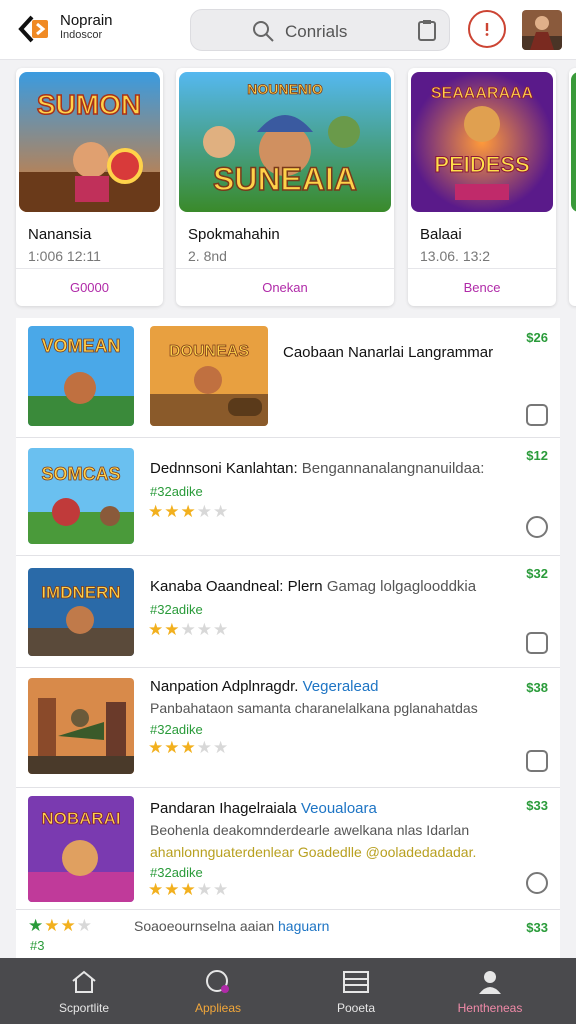 The width and height of the screenshot is (576, 1024). Describe the element at coordinates (209, 351) in the screenshot. I see `thumb-text: DOUNEAS` at that location.